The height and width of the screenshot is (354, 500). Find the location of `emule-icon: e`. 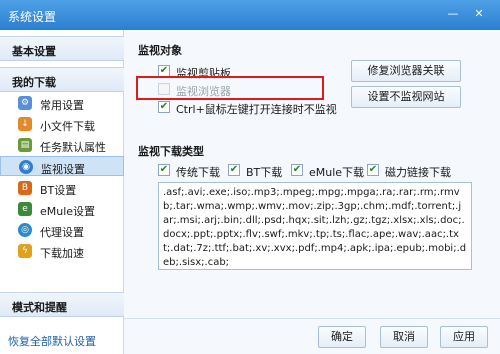

emule-icon: e is located at coordinates (25, 209).